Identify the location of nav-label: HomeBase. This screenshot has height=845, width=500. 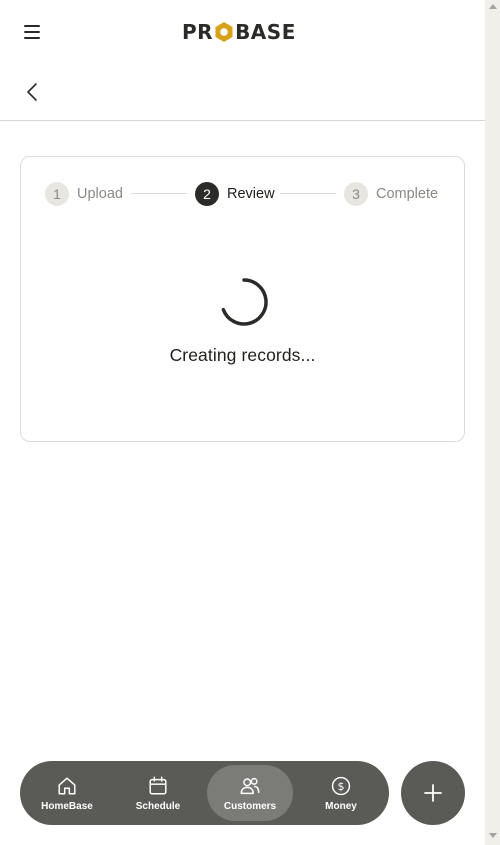
(67, 806).